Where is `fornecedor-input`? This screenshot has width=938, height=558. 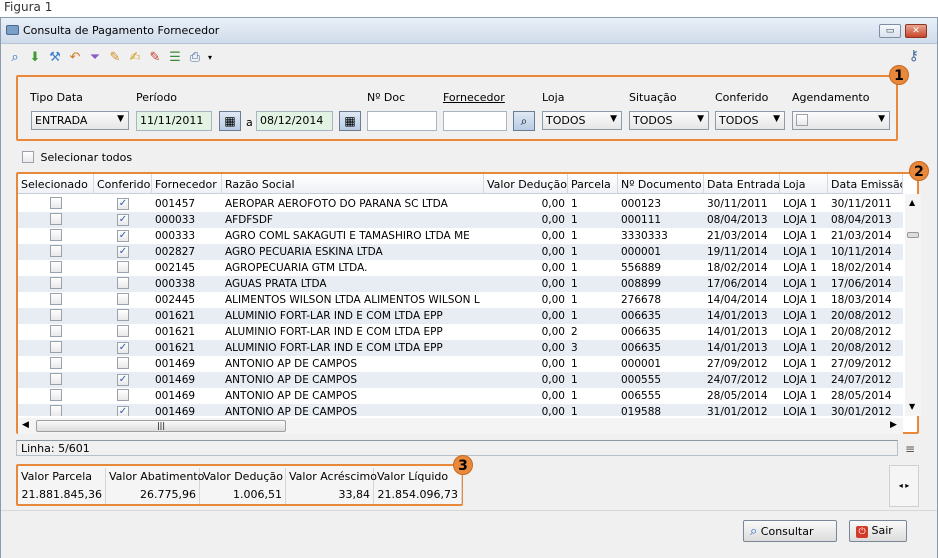
fornecedor-input is located at coordinates (475, 121).